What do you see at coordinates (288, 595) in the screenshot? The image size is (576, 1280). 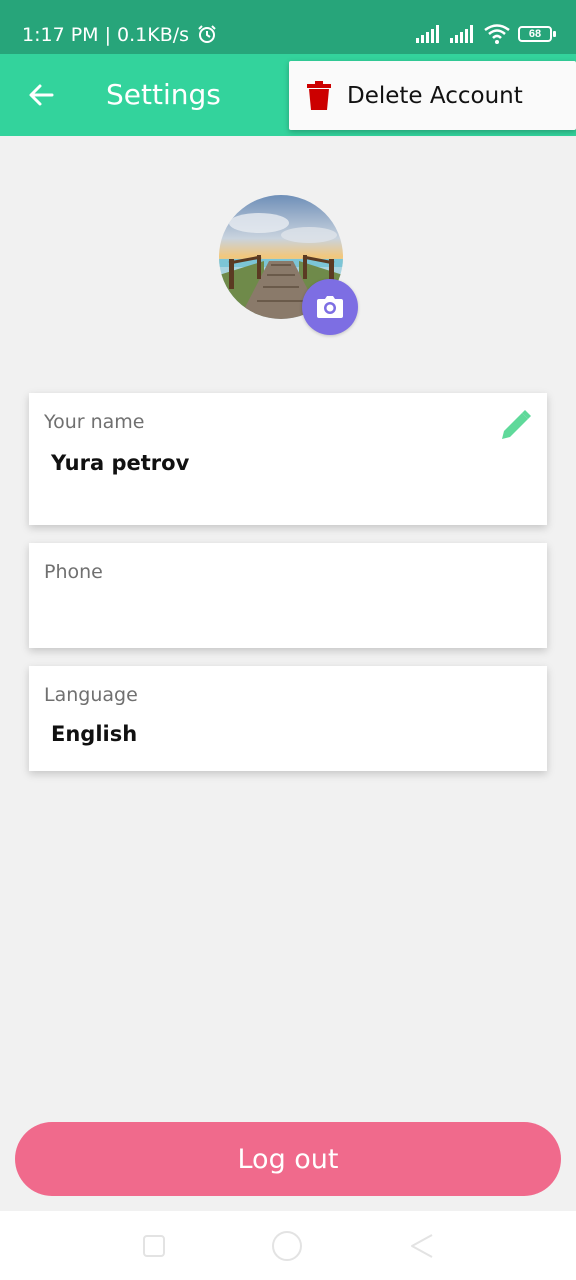 I see `phone-field: Phone` at bounding box center [288, 595].